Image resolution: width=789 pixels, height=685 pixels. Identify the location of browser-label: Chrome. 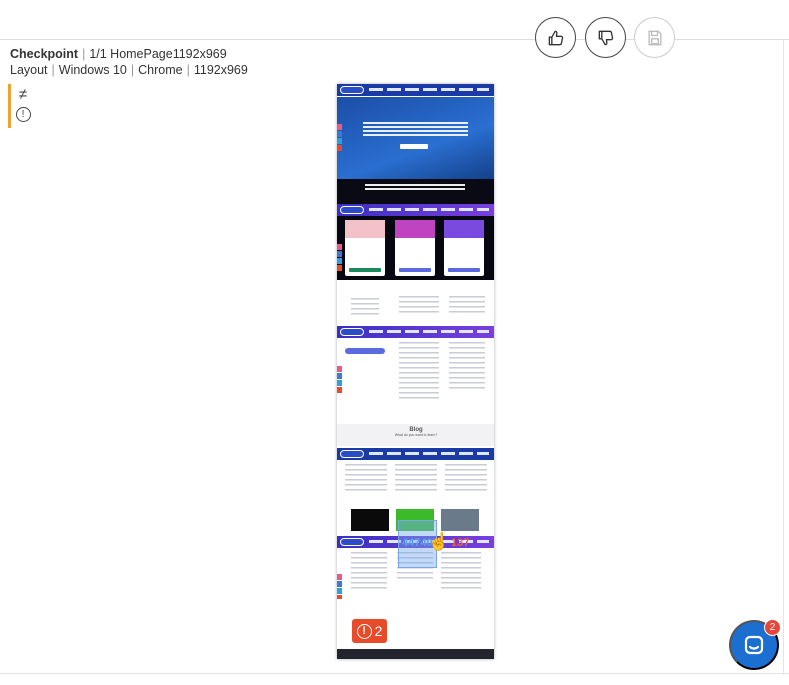
(160, 70).